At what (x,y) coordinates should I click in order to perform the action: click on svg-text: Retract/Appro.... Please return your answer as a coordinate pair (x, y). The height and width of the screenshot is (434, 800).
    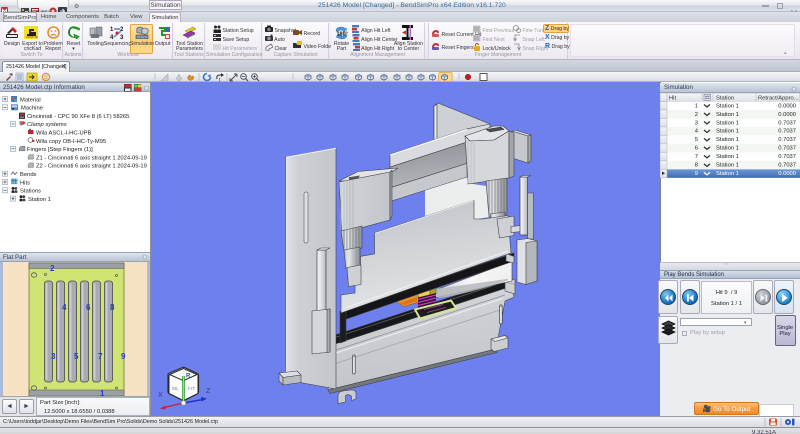
    Looking at the image, I should click on (778, 98).